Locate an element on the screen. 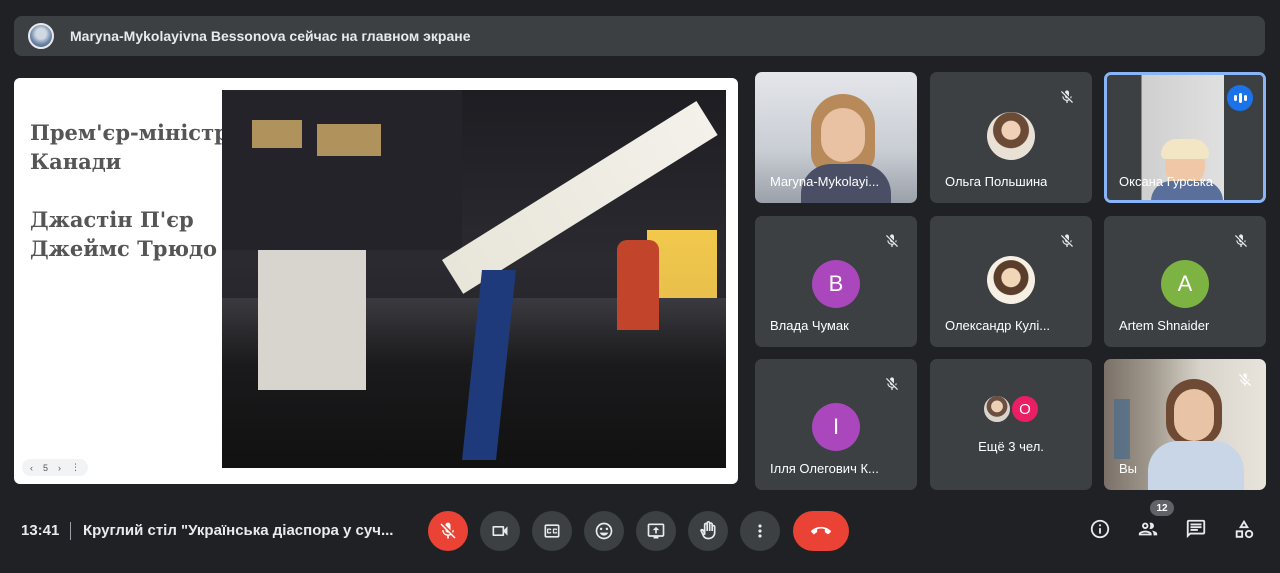 The image size is (1280, 573). divider is located at coordinates (70, 531).